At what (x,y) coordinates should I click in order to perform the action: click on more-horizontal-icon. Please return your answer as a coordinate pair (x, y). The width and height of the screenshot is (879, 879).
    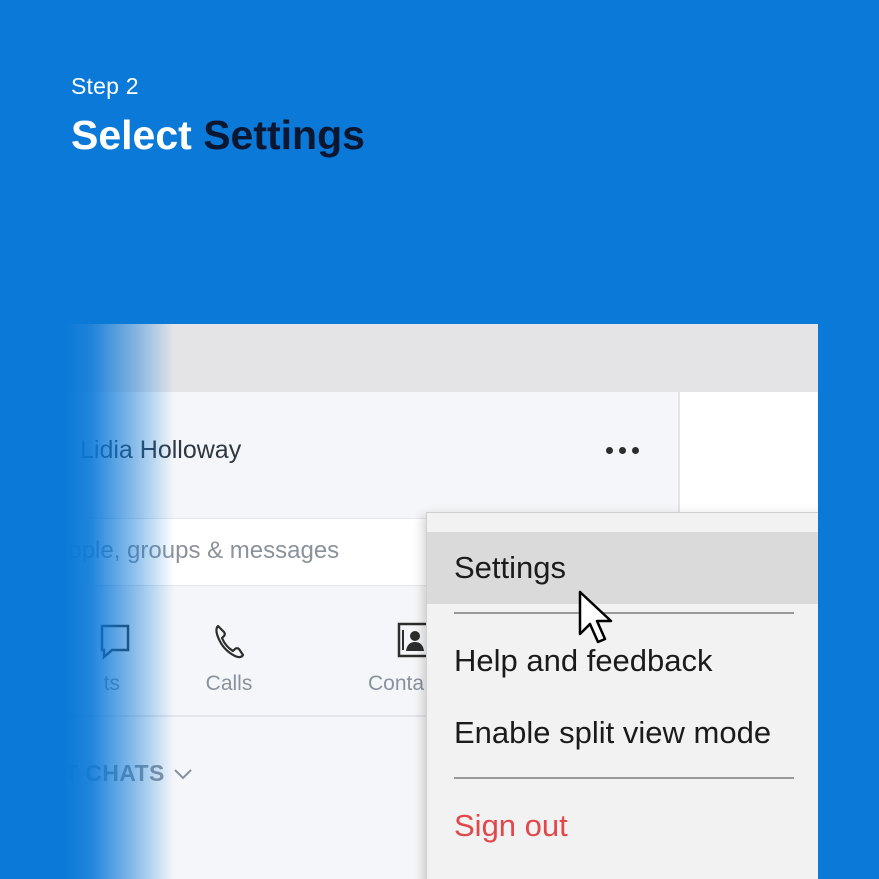
    Looking at the image, I should click on (609, 450).